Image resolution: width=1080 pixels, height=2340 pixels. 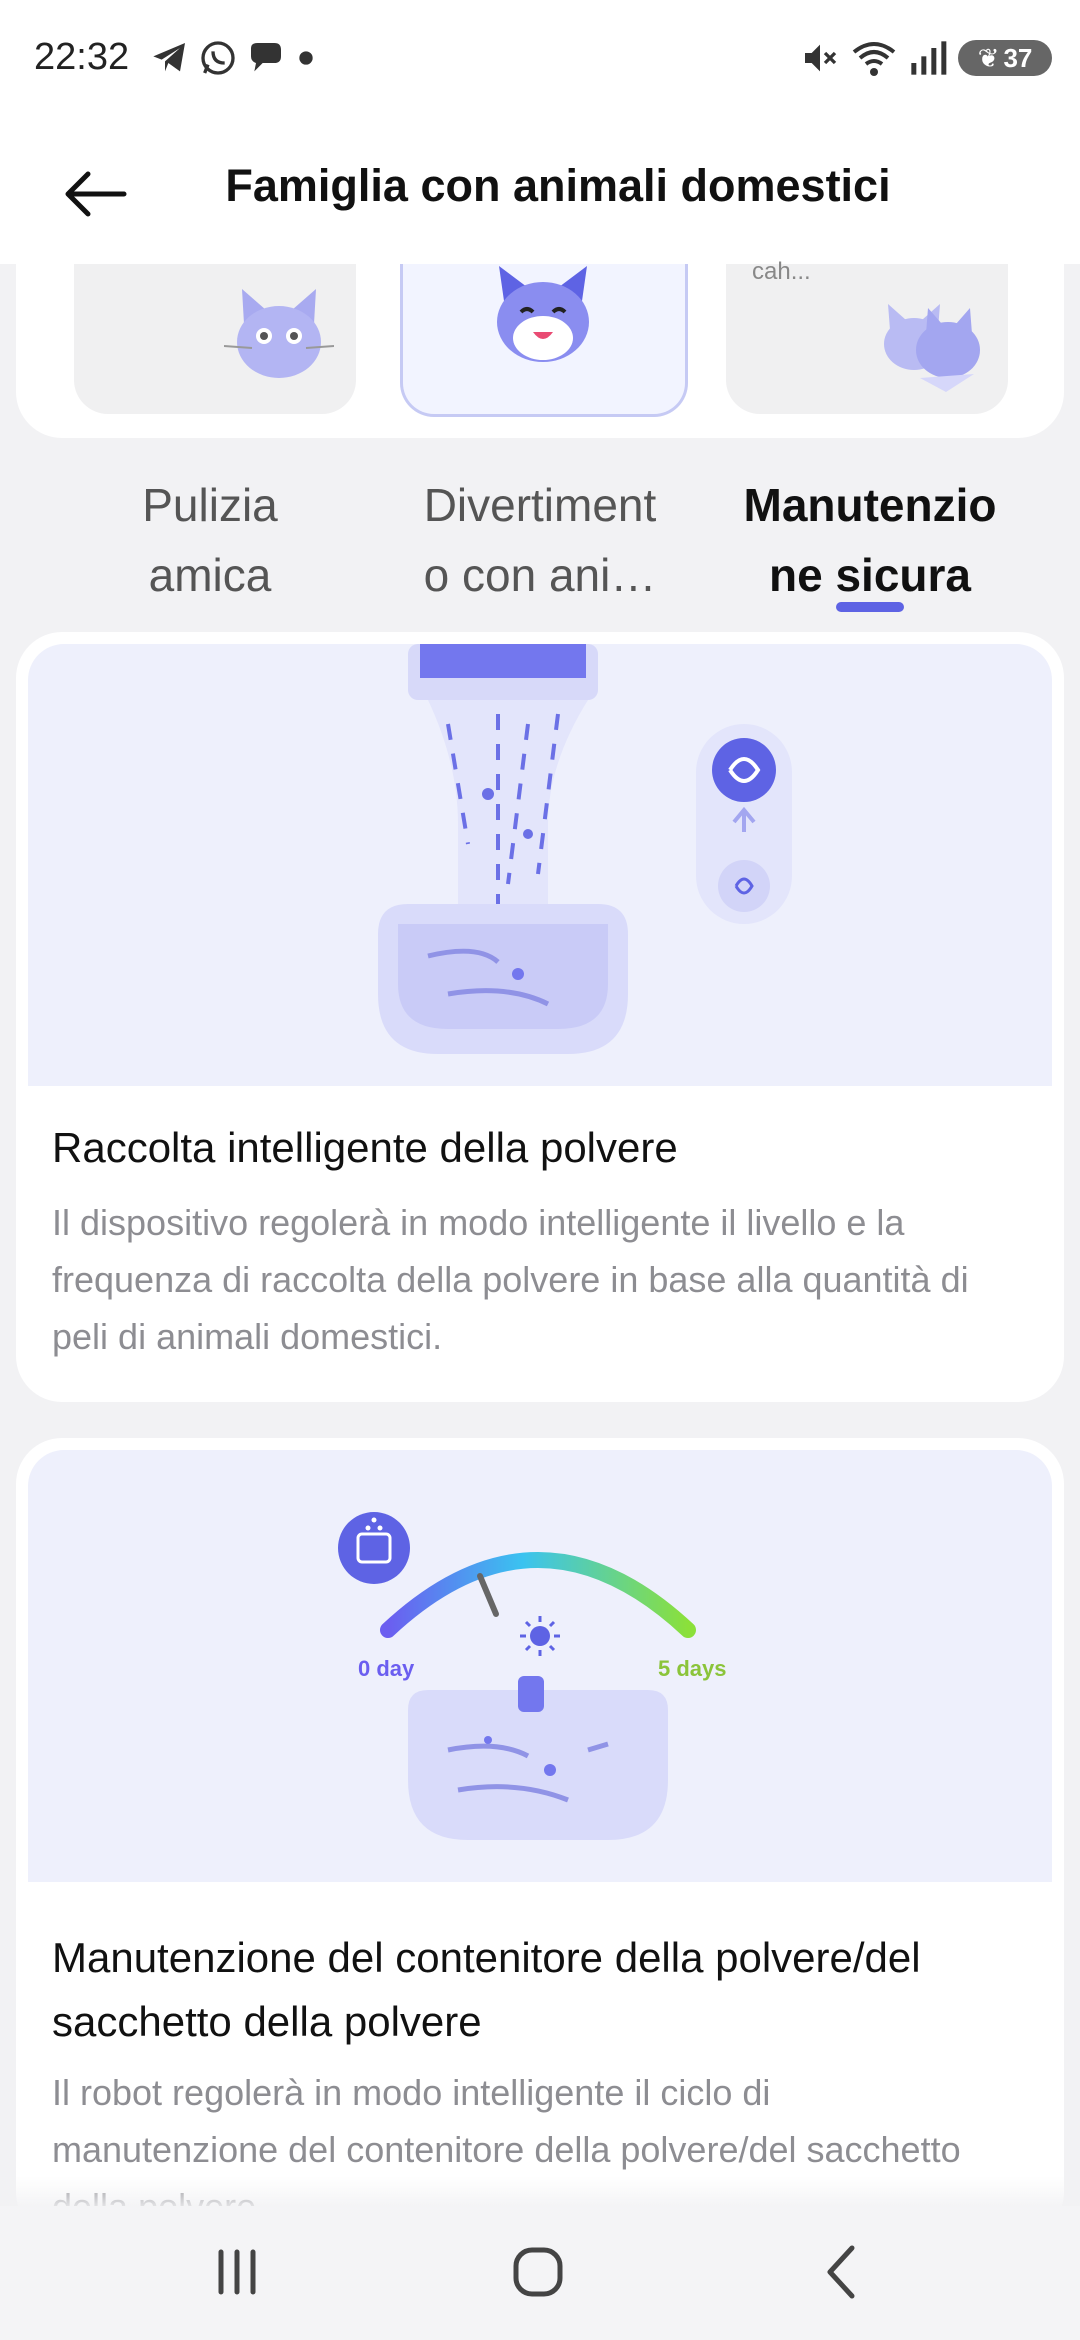 I want to click on battery-saver-icon: ❦, so click(x=988, y=57).